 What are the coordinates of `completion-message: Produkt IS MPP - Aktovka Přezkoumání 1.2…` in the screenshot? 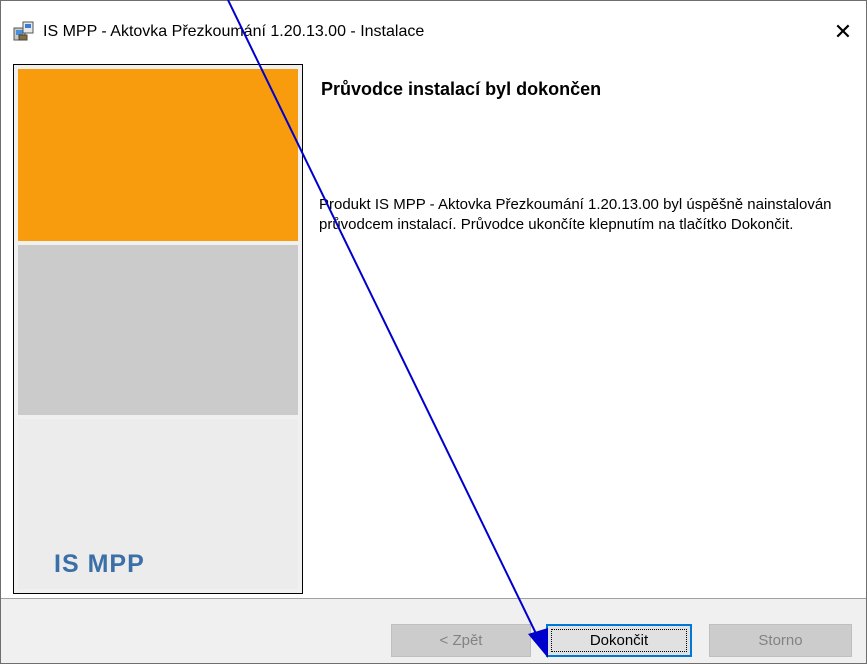 It's located at (575, 214).